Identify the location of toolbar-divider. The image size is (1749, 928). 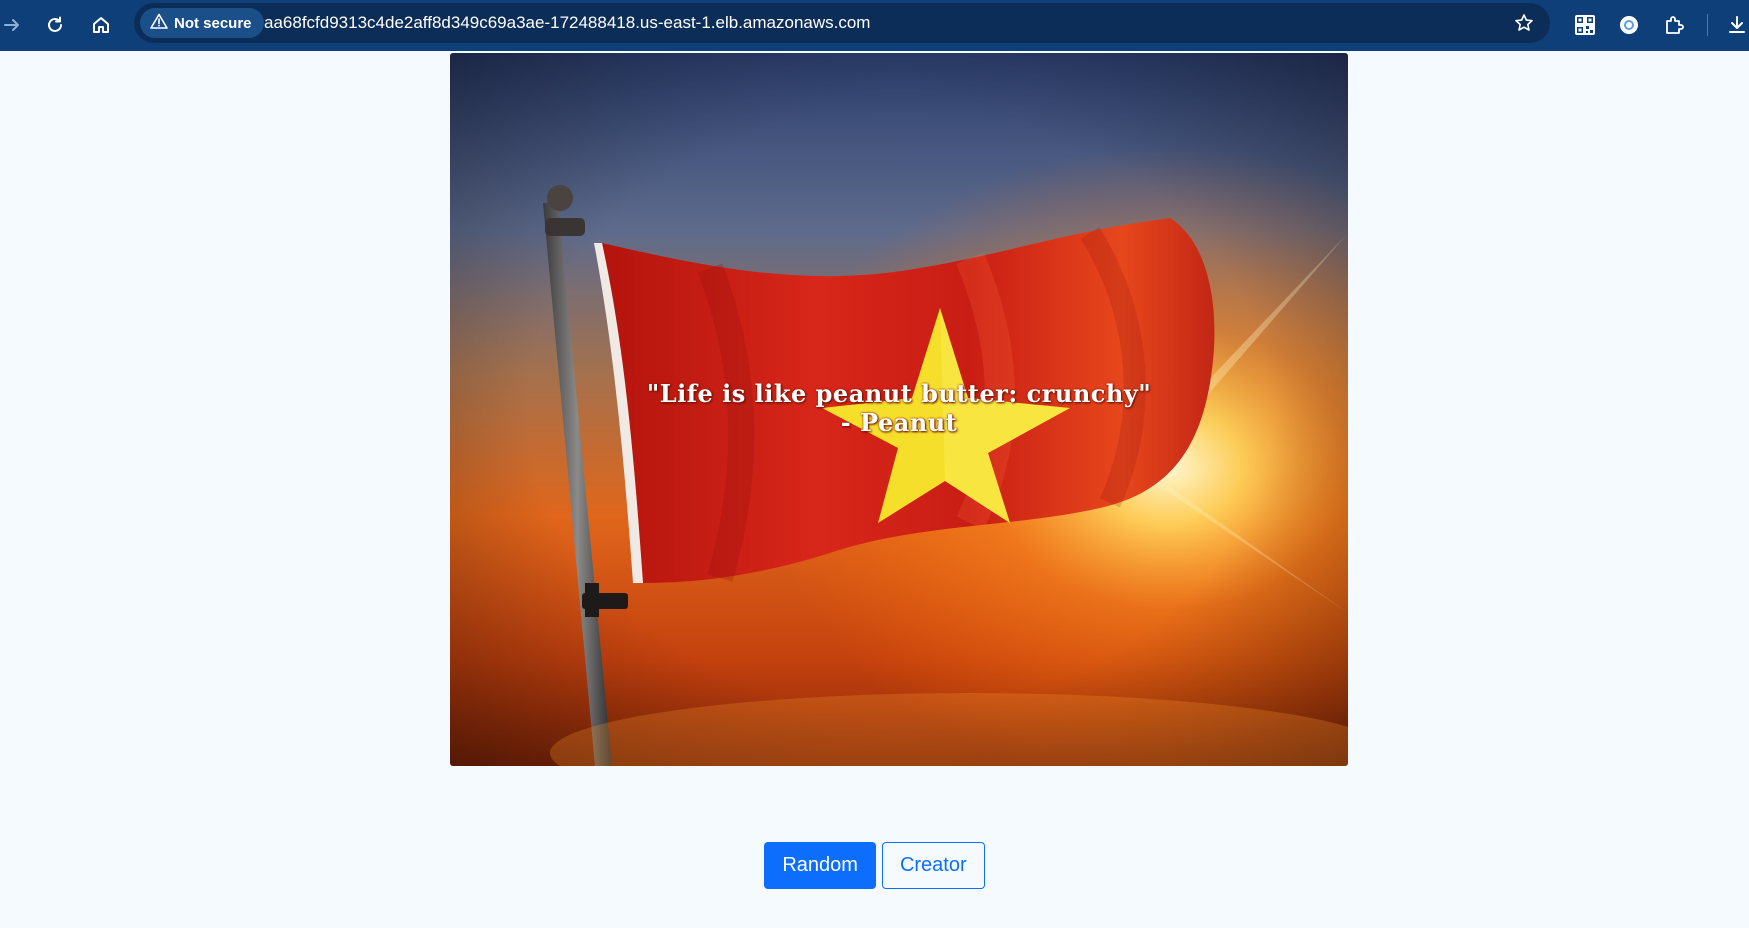
(1707, 25).